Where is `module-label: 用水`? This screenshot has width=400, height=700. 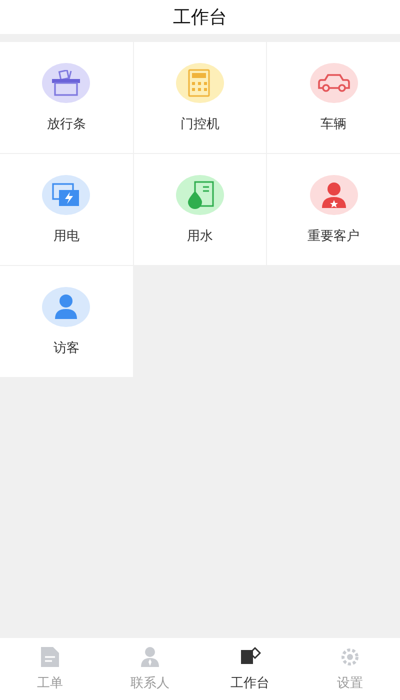 module-label: 用水 is located at coordinates (199, 236).